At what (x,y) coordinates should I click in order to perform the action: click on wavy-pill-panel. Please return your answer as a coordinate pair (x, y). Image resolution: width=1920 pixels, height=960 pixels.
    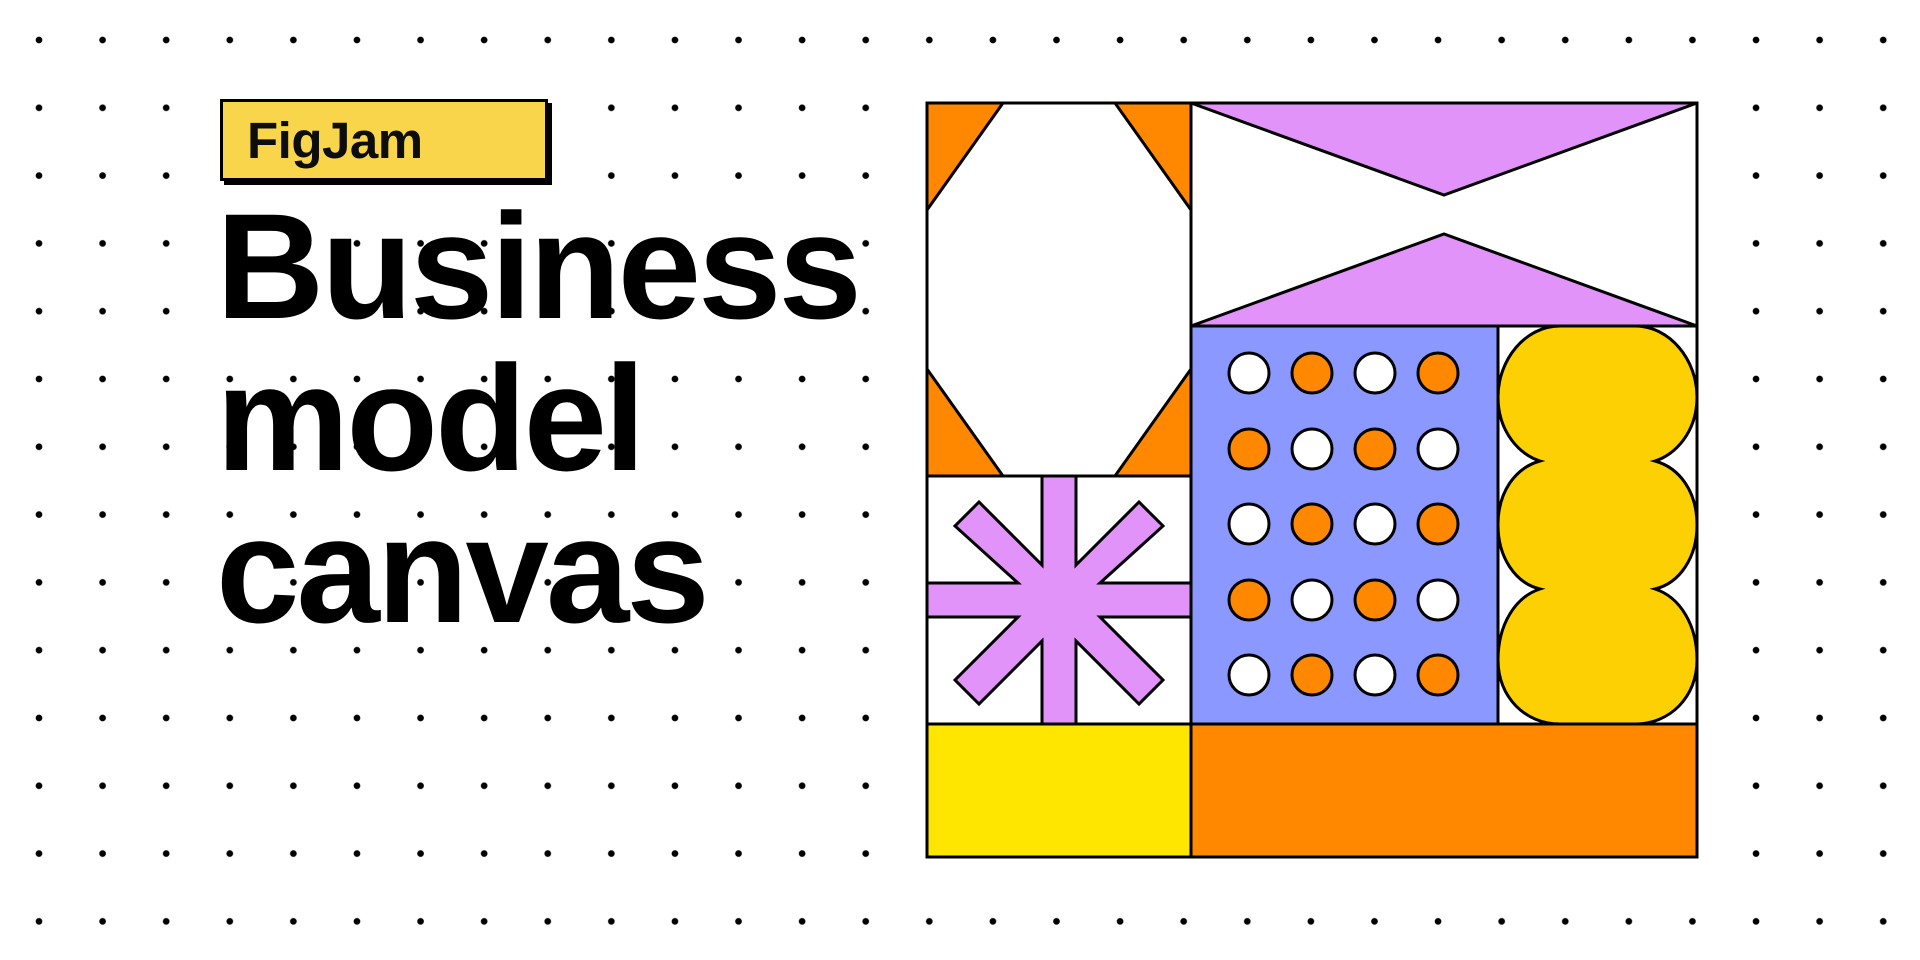
    Looking at the image, I should click on (1597, 525).